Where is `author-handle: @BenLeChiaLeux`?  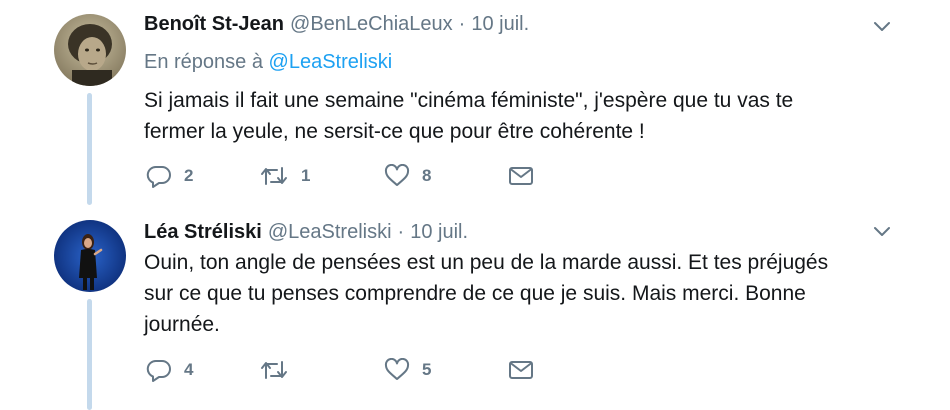 author-handle: @BenLeChiaLeux is located at coordinates (371, 24).